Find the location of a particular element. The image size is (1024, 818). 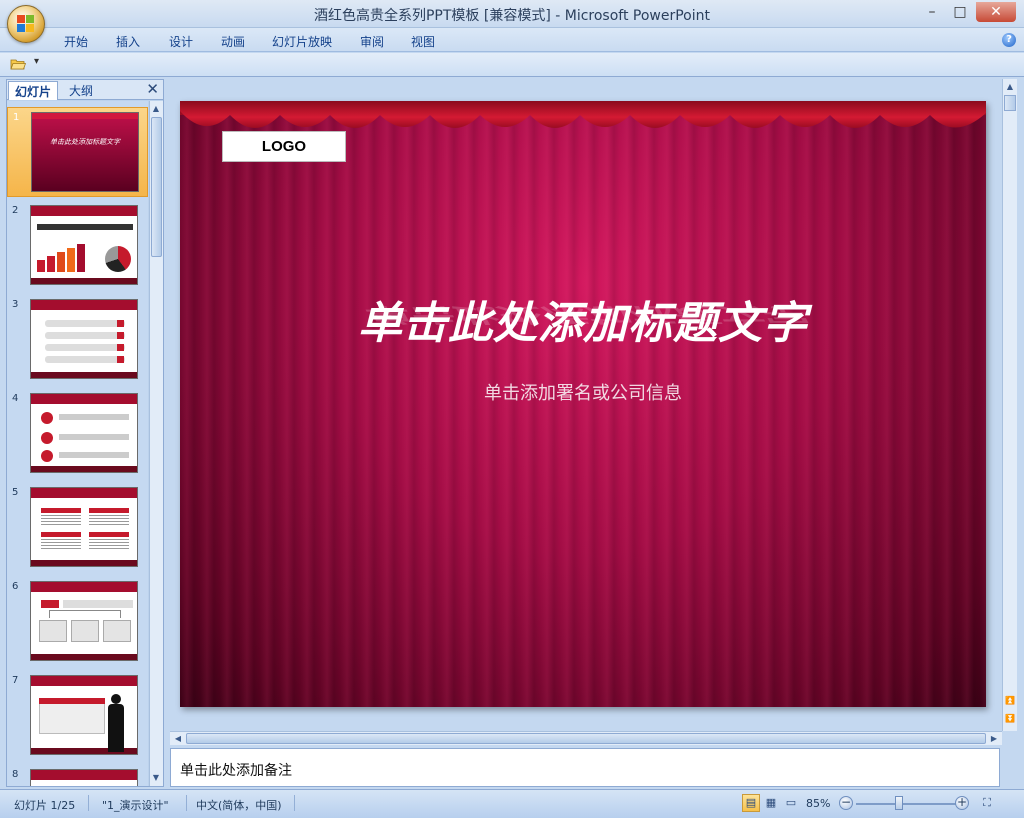

thumbnail-scrollbar: ▲ ▼ is located at coordinates (156, 443).